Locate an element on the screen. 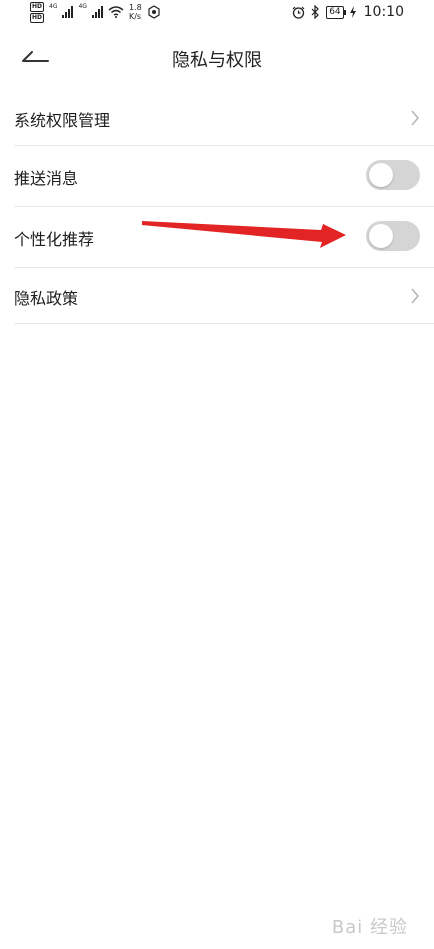 The width and height of the screenshot is (434, 949). header: 隐私与权限 is located at coordinates (217, 58).